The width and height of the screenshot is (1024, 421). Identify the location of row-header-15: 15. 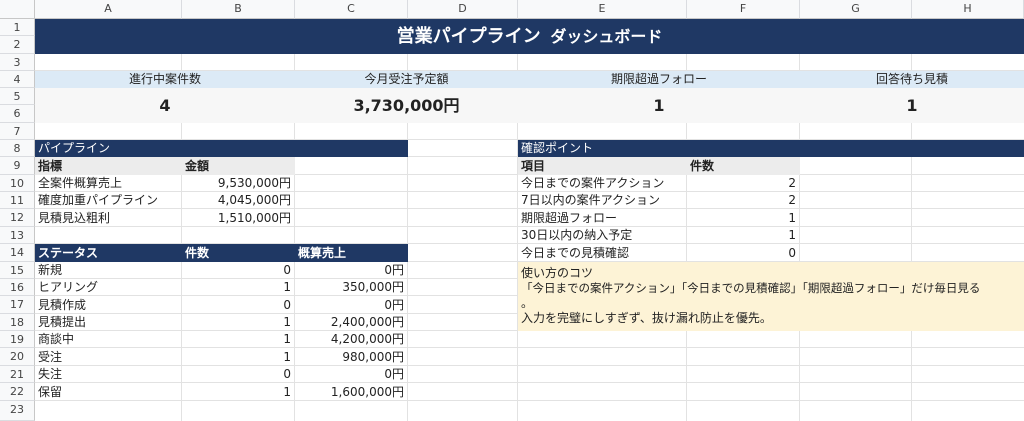
(17, 270).